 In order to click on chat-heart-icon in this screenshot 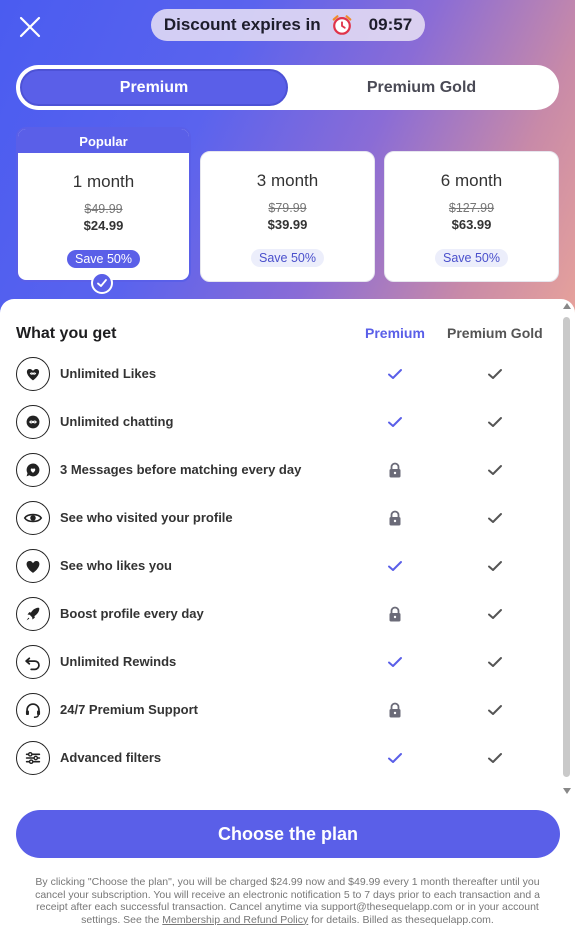, I will do `click(33, 470)`.